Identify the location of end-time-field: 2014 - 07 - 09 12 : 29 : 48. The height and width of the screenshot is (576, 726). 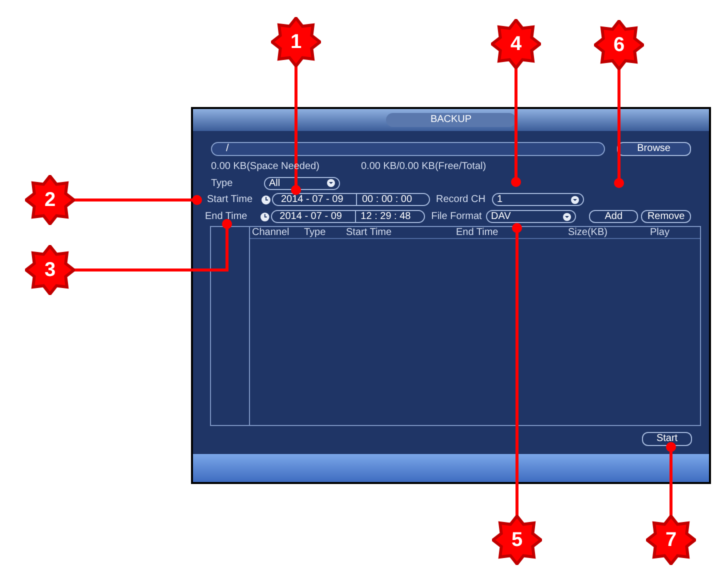
(348, 216).